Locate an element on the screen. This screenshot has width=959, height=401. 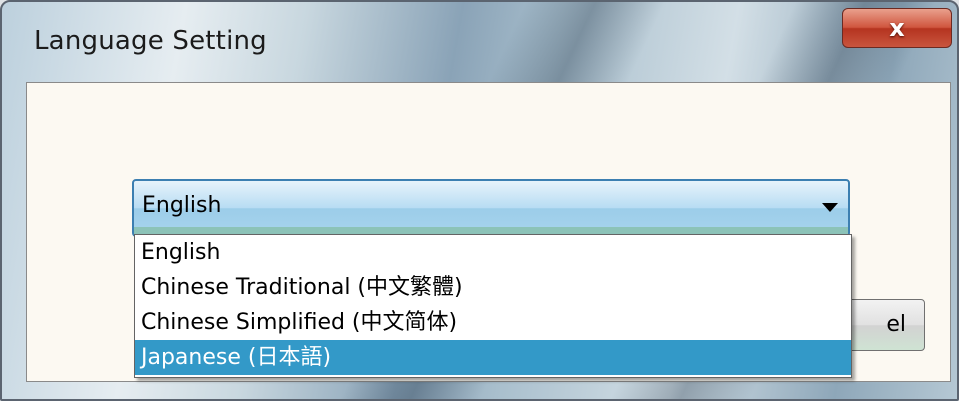
close-icon: x is located at coordinates (897, 28).